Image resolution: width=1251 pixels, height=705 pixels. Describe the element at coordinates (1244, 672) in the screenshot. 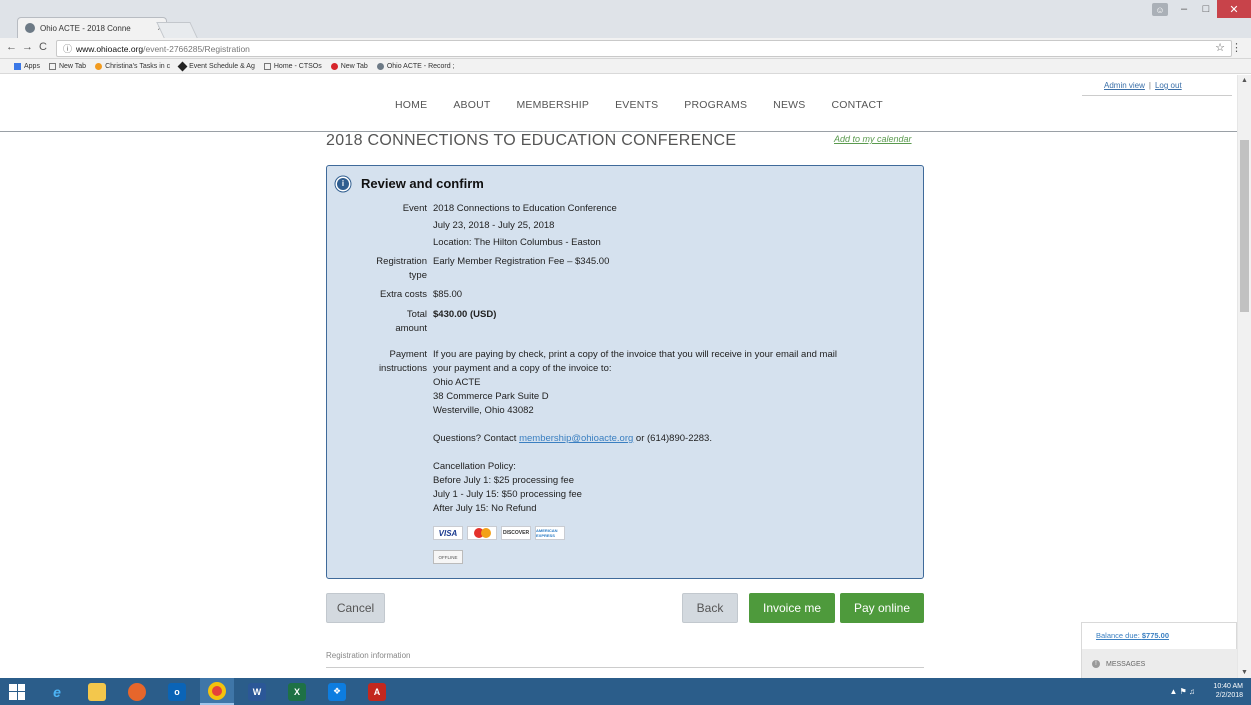

I see `scroll-down-icon: ▼` at that location.